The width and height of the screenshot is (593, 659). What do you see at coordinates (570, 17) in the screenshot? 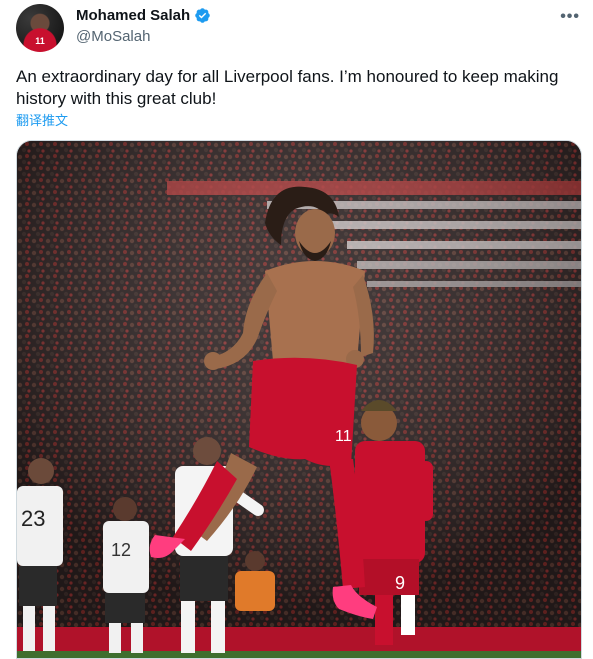
I see `more-options-icon: •••` at bounding box center [570, 17].